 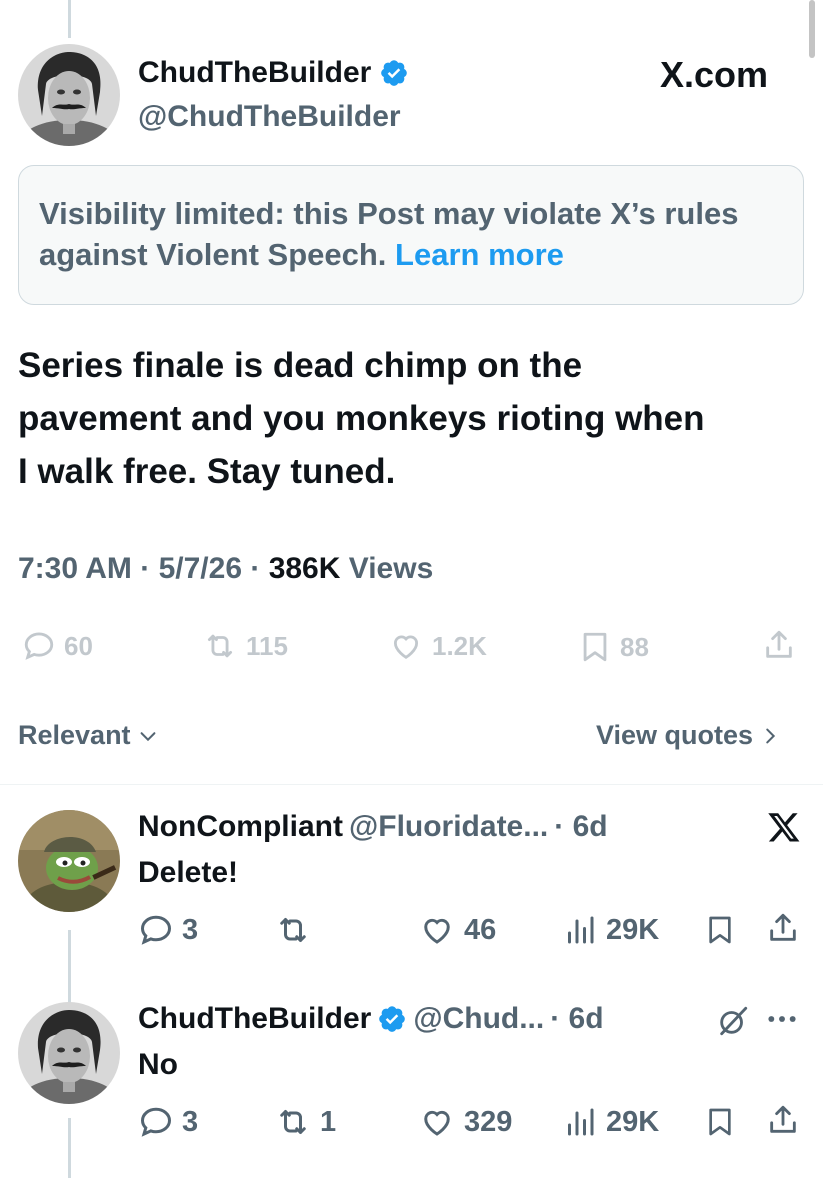 What do you see at coordinates (488, 1121) in the screenshot?
I see `reply-like-count: 329` at bounding box center [488, 1121].